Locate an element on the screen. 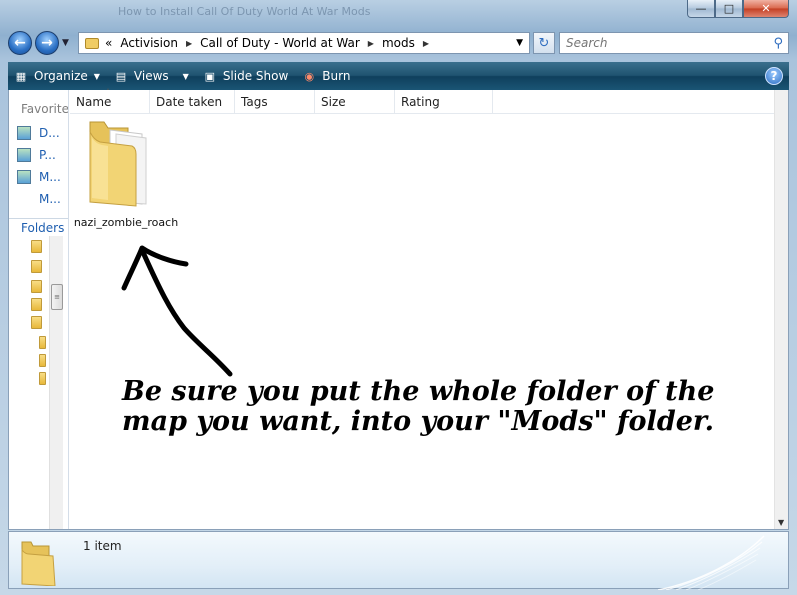  column-name: Name ˆ is located at coordinates (110, 101).